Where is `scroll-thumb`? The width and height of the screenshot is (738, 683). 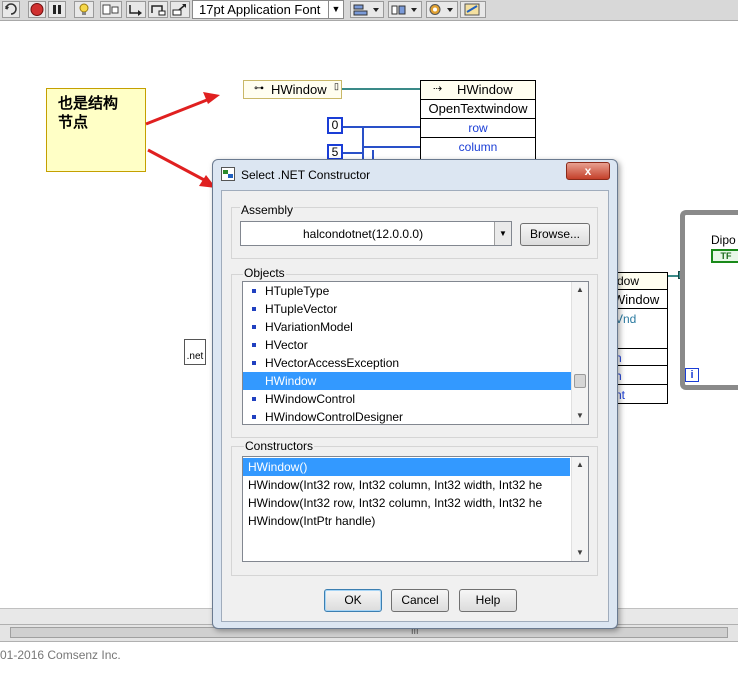
scroll-thumb is located at coordinates (580, 381).